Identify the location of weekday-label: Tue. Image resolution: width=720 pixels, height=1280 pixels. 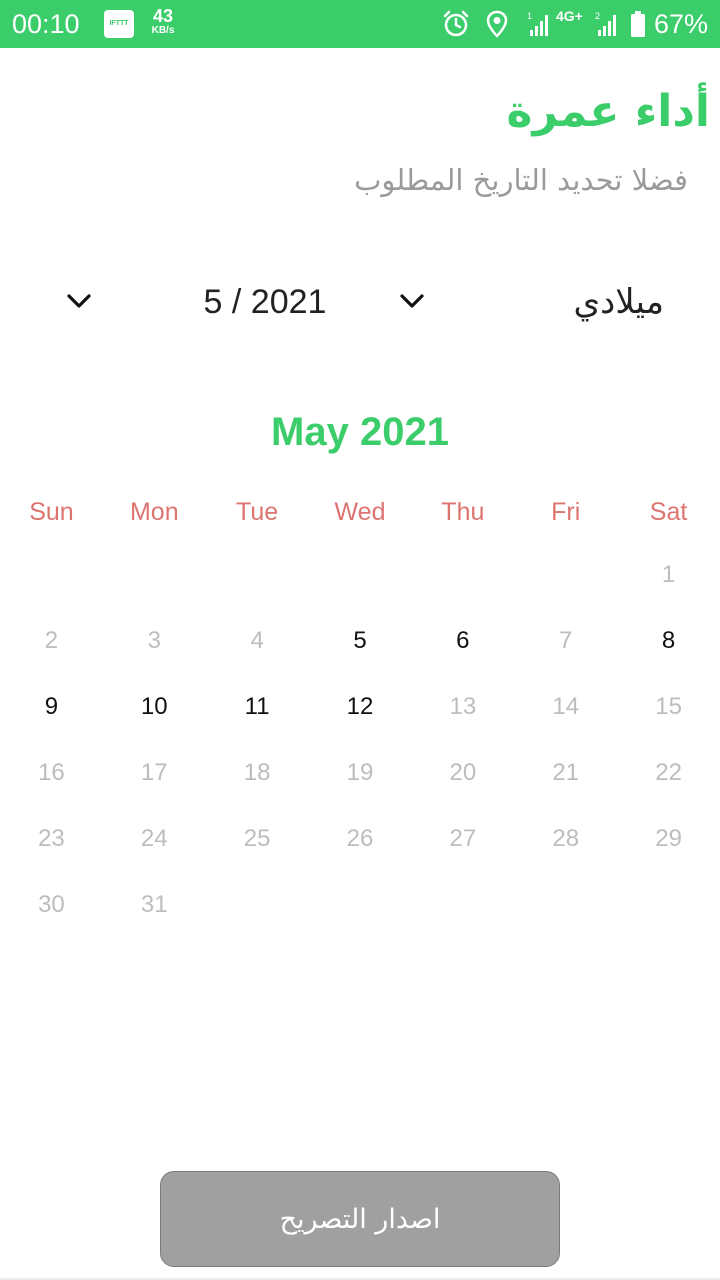
(257, 512).